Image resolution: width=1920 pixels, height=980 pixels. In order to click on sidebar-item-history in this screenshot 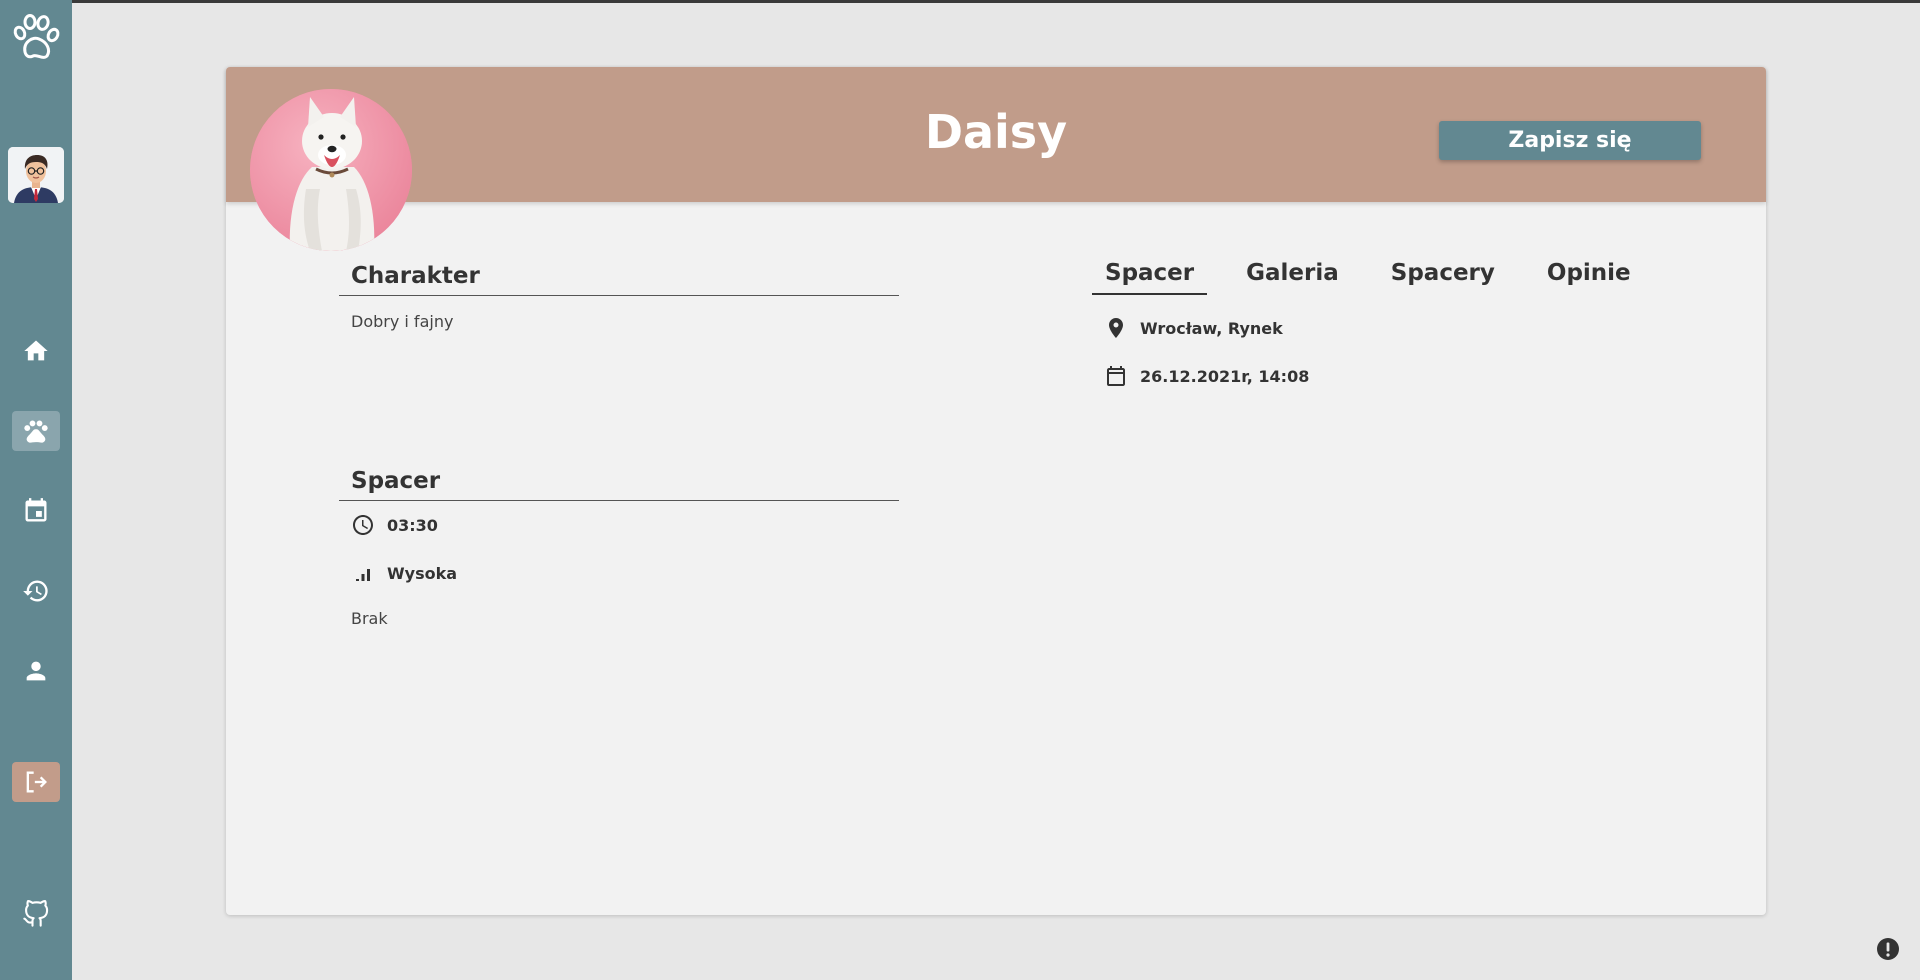, I will do `click(36, 591)`.